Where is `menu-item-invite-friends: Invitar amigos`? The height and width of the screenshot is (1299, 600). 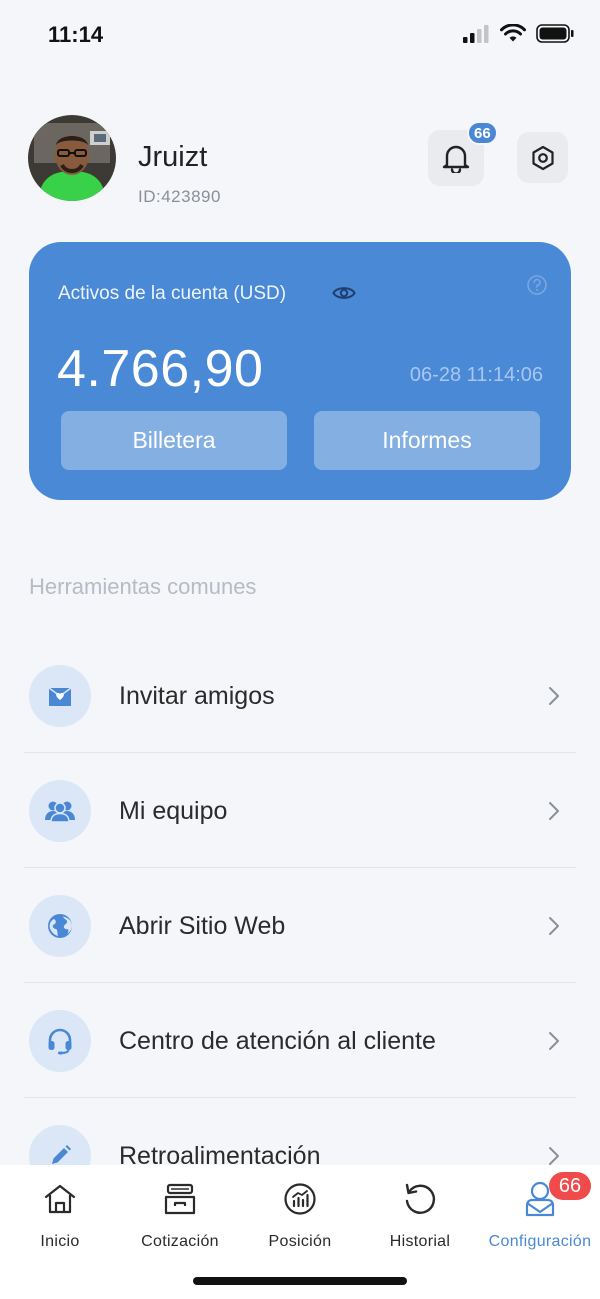 menu-item-invite-friends: Invitar amigos is located at coordinates (300, 695).